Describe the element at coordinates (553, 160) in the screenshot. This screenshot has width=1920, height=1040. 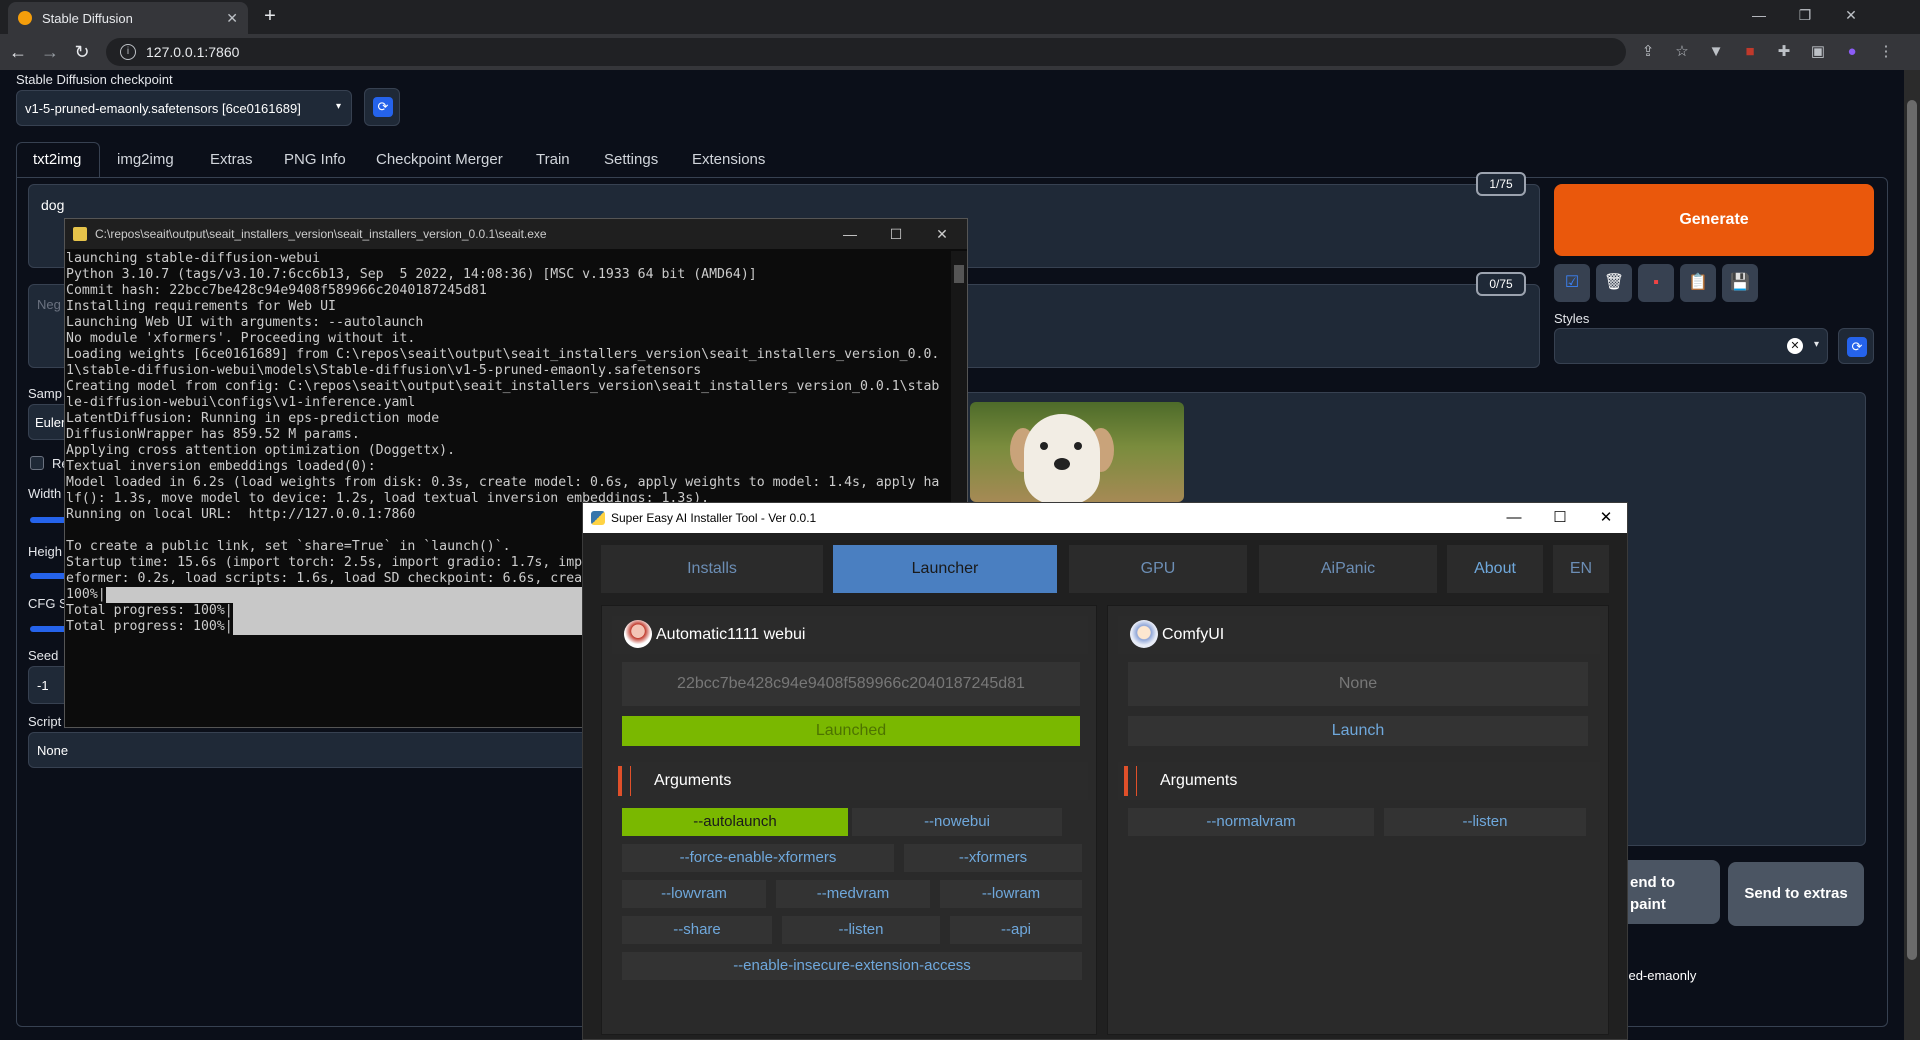
I see `tab-train: Train` at that location.